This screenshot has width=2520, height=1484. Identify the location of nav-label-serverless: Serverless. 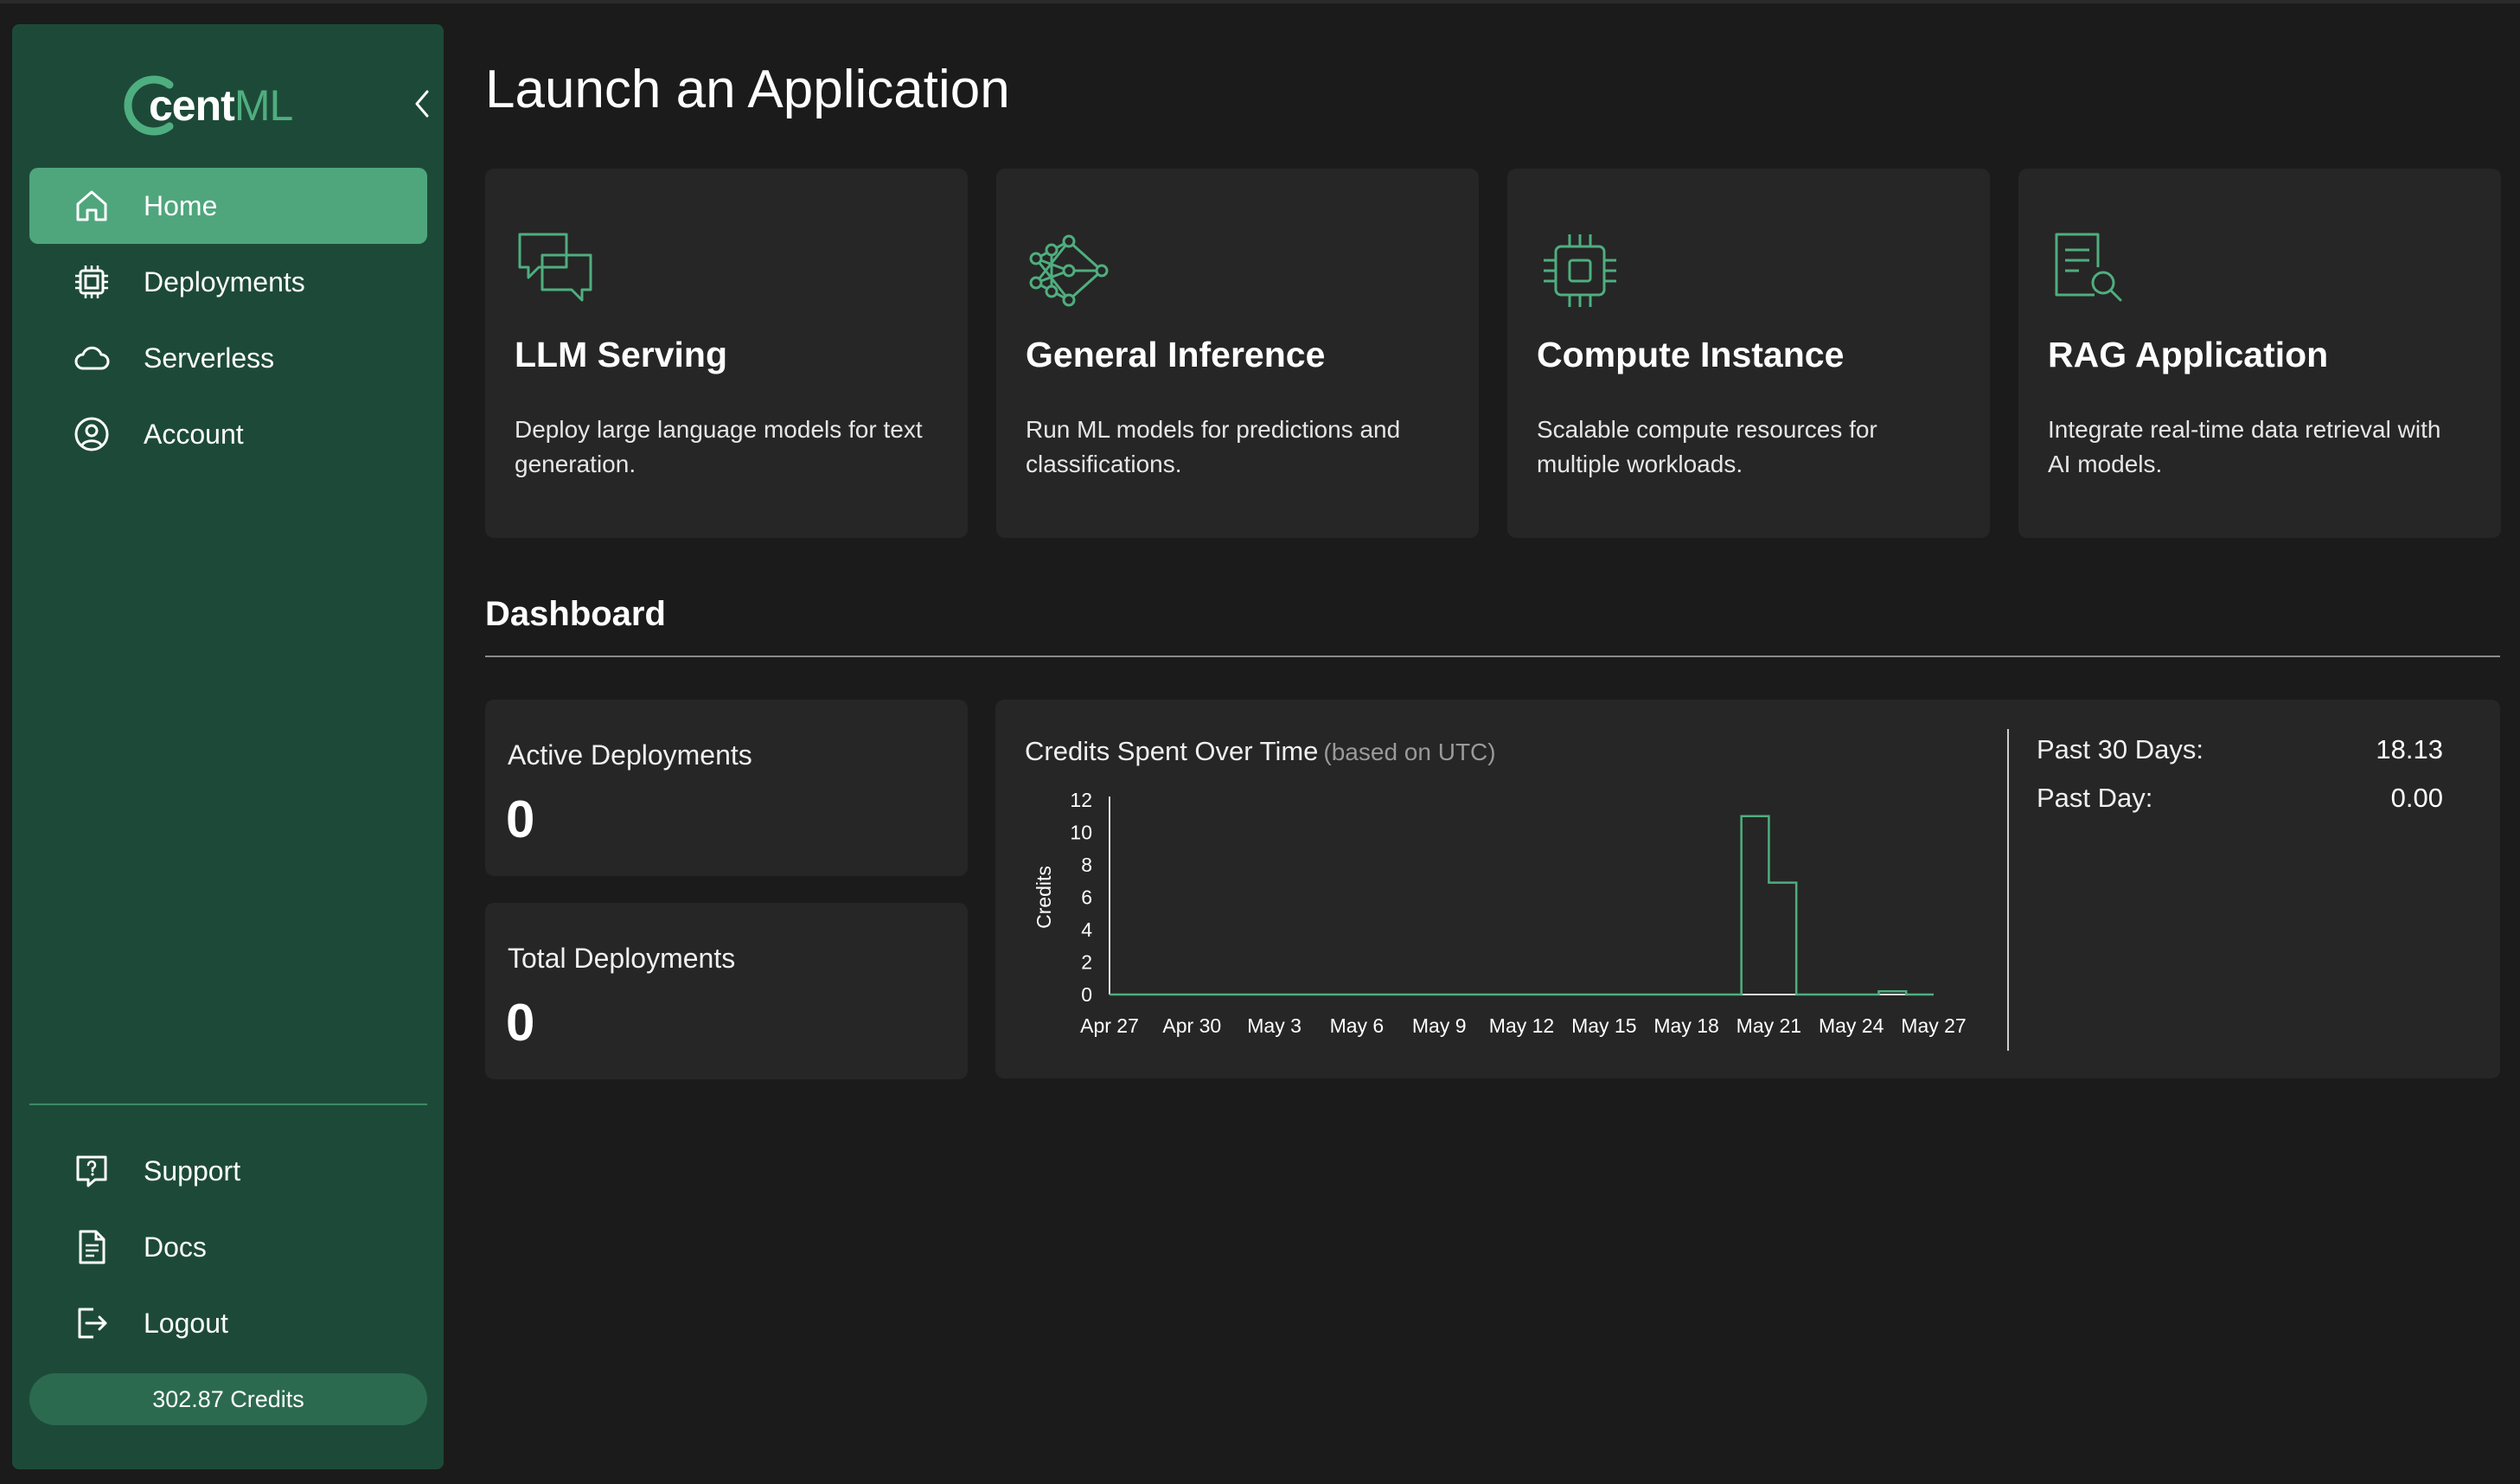
(209, 358).